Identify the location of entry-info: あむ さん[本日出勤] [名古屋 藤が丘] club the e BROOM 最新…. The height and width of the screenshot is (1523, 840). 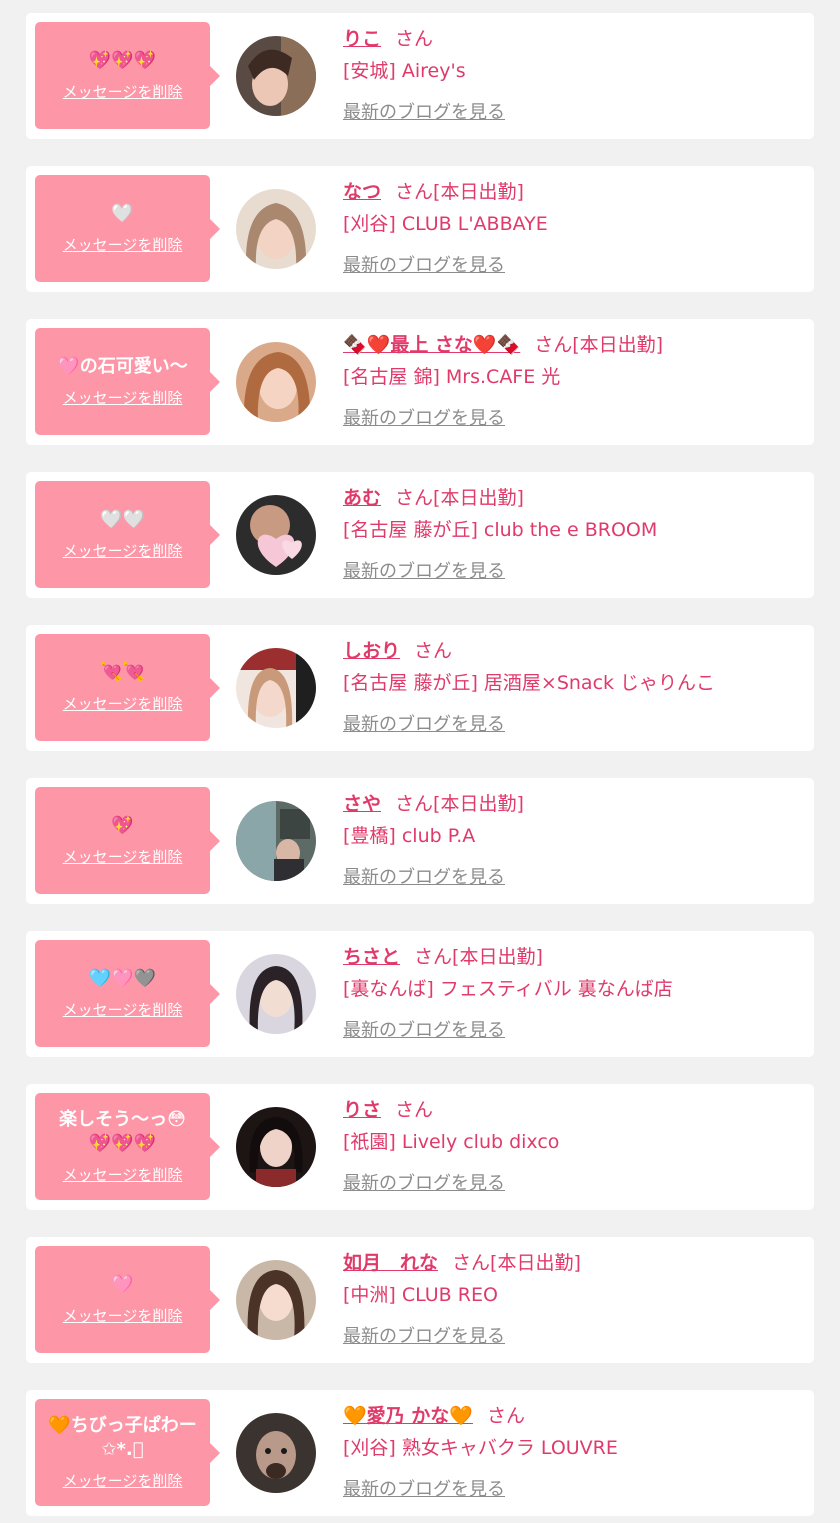
(573, 533).